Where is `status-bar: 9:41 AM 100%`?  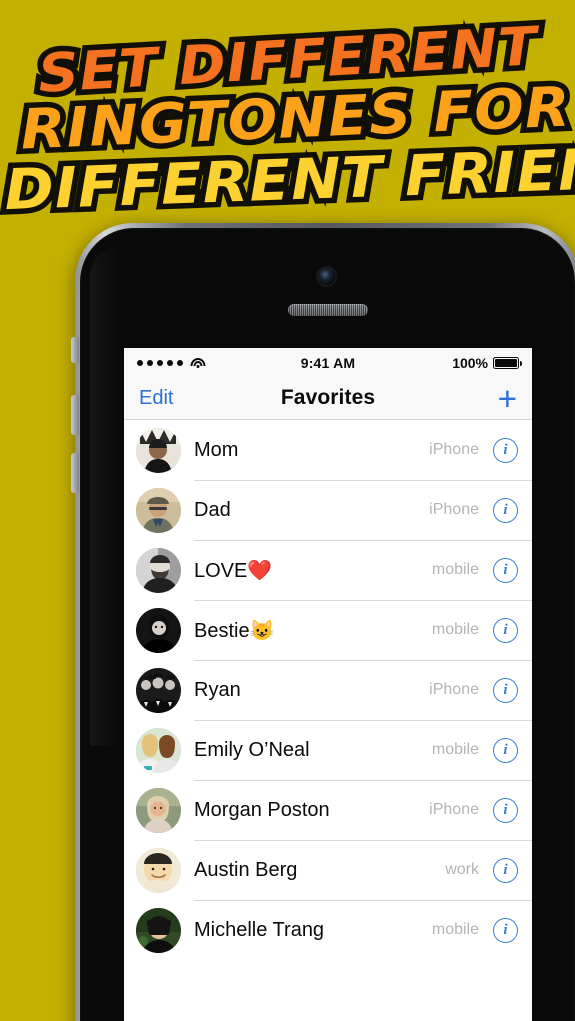 status-bar: 9:41 AM 100% is located at coordinates (328, 362).